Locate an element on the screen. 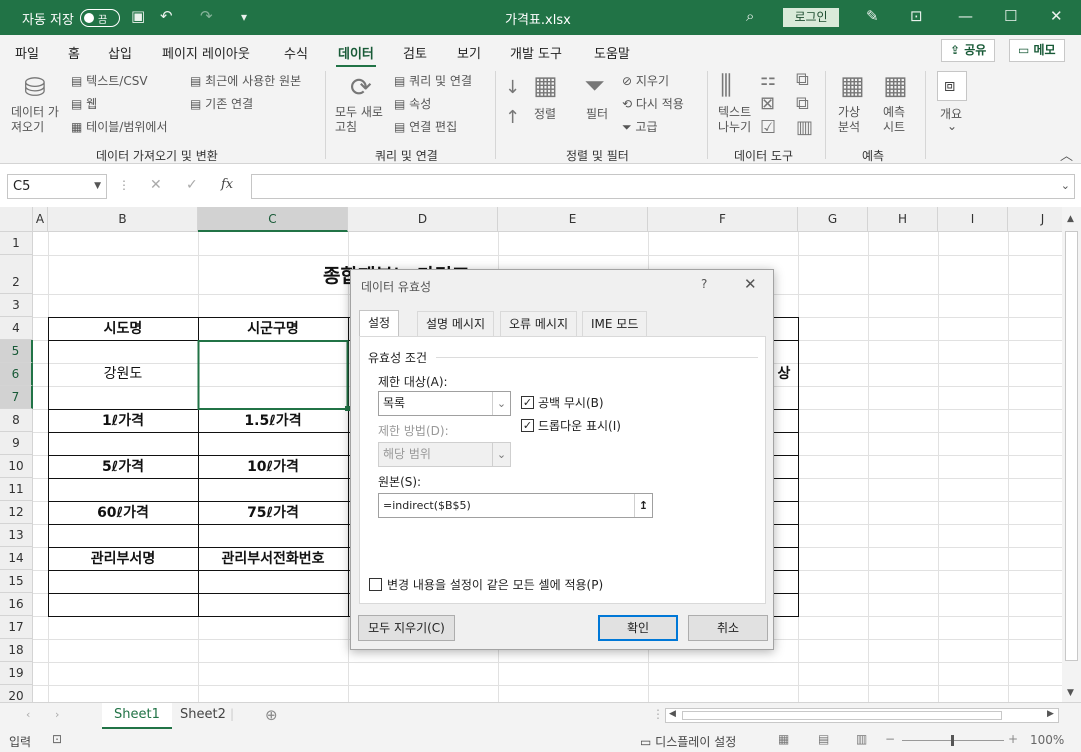 This screenshot has width=1081, height=752. row-header: 7 is located at coordinates (16, 397).